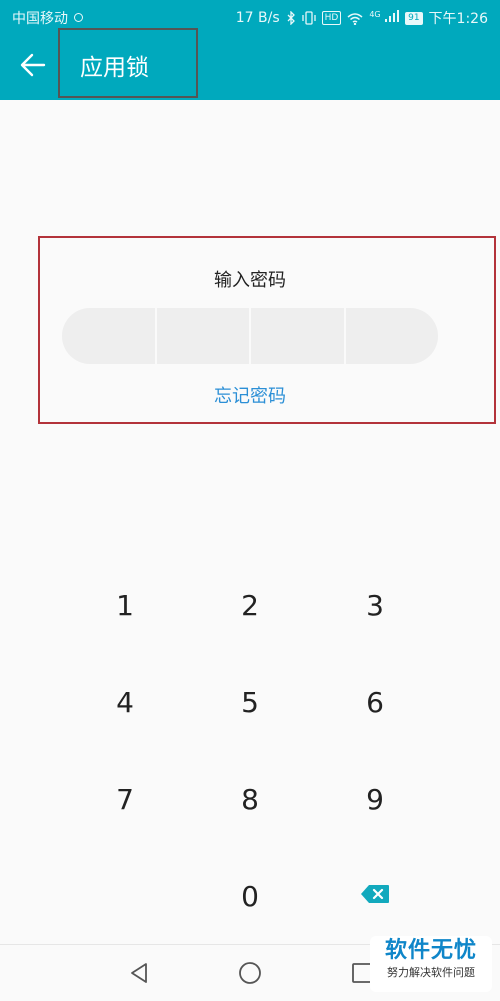 Image resolution: width=500 pixels, height=1001 pixels. Describe the element at coordinates (375, 14) in the screenshot. I see `network-type: 4G` at that location.